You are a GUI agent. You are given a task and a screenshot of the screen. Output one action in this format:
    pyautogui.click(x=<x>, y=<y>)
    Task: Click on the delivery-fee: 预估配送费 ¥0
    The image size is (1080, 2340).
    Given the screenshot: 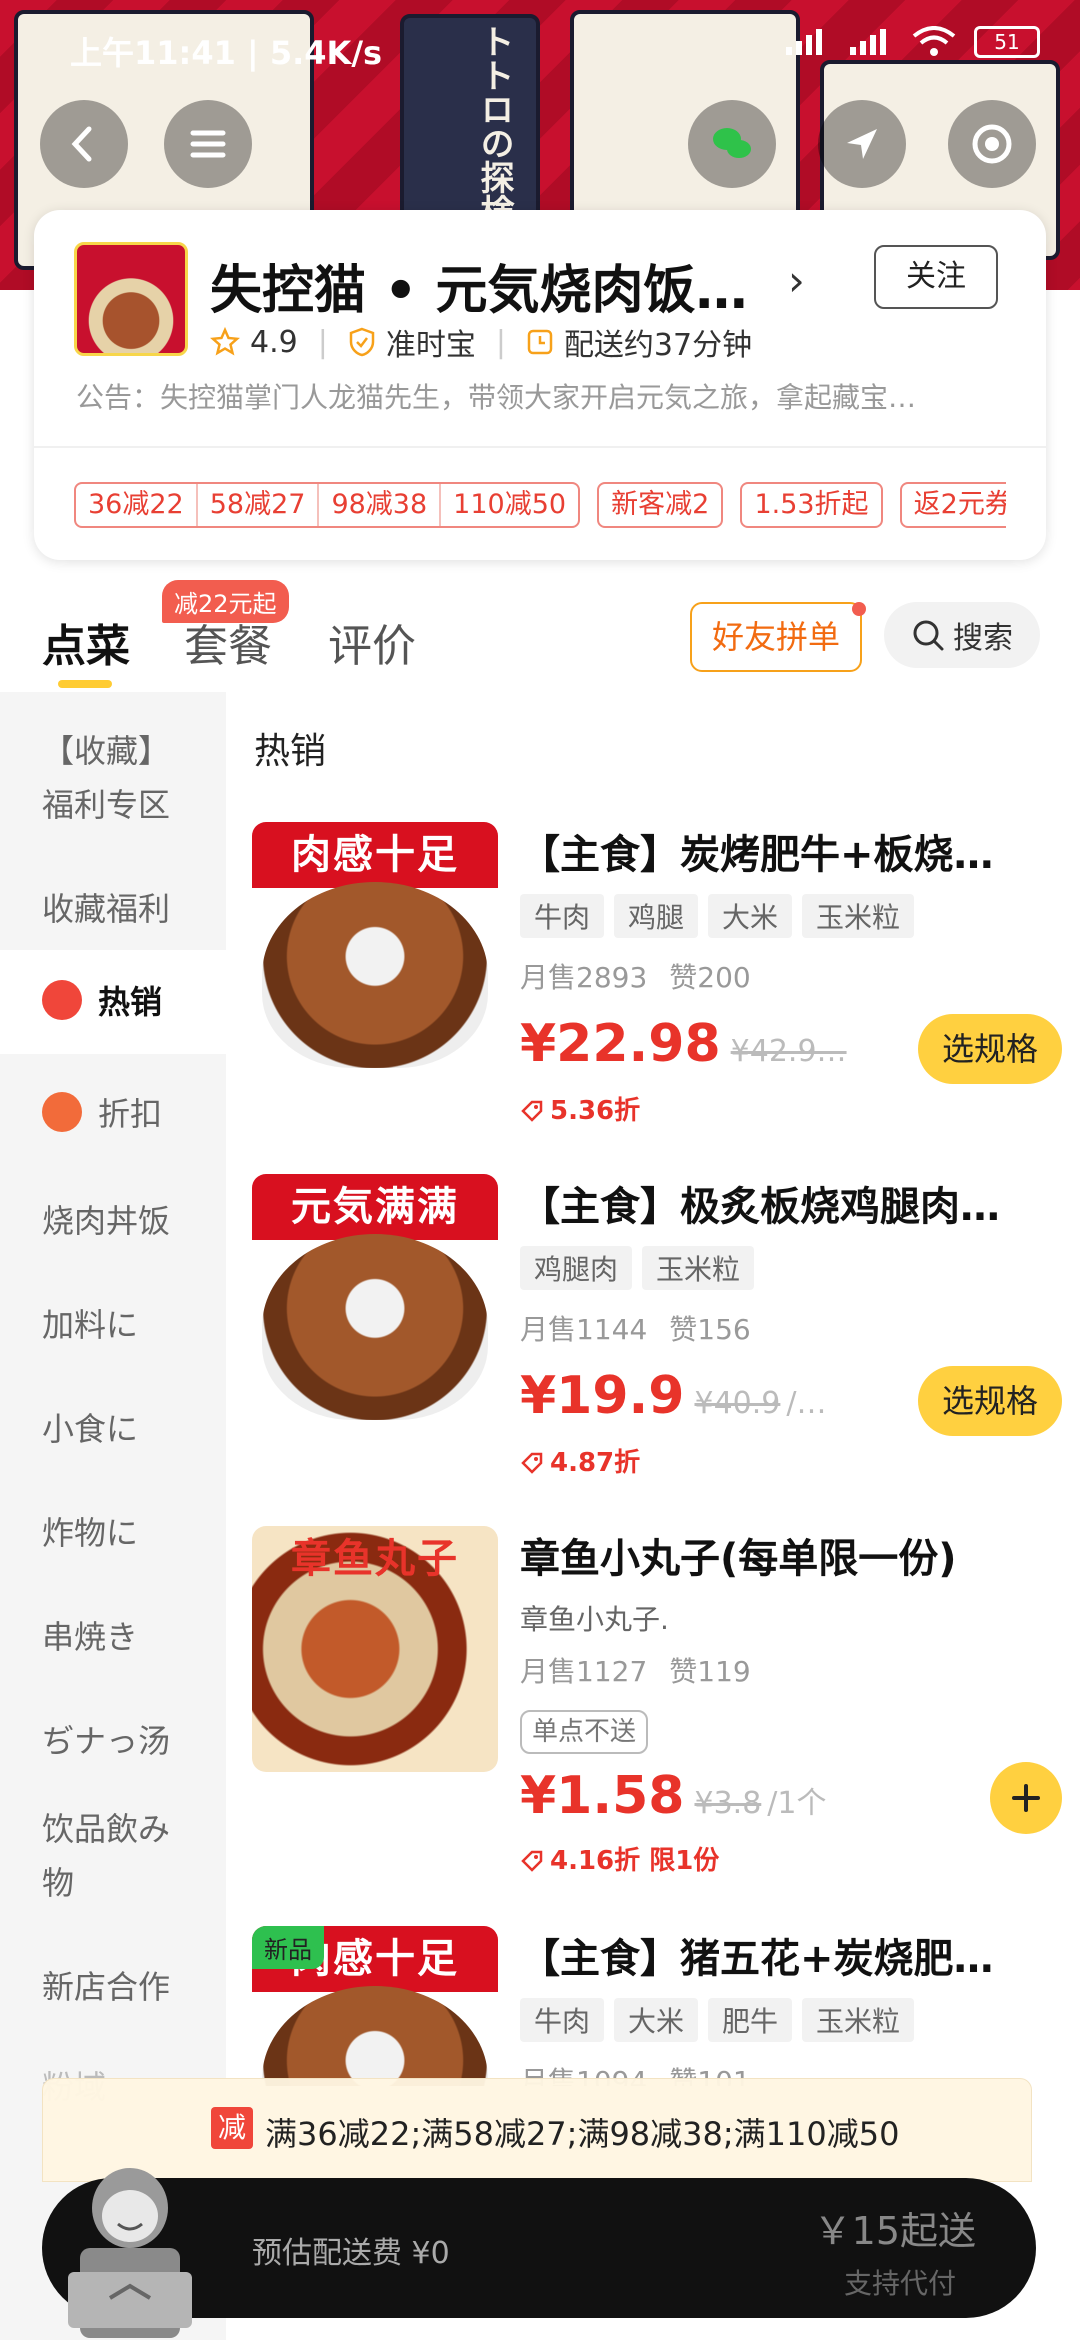 What is the action you would take?
    pyautogui.click(x=351, y=2253)
    